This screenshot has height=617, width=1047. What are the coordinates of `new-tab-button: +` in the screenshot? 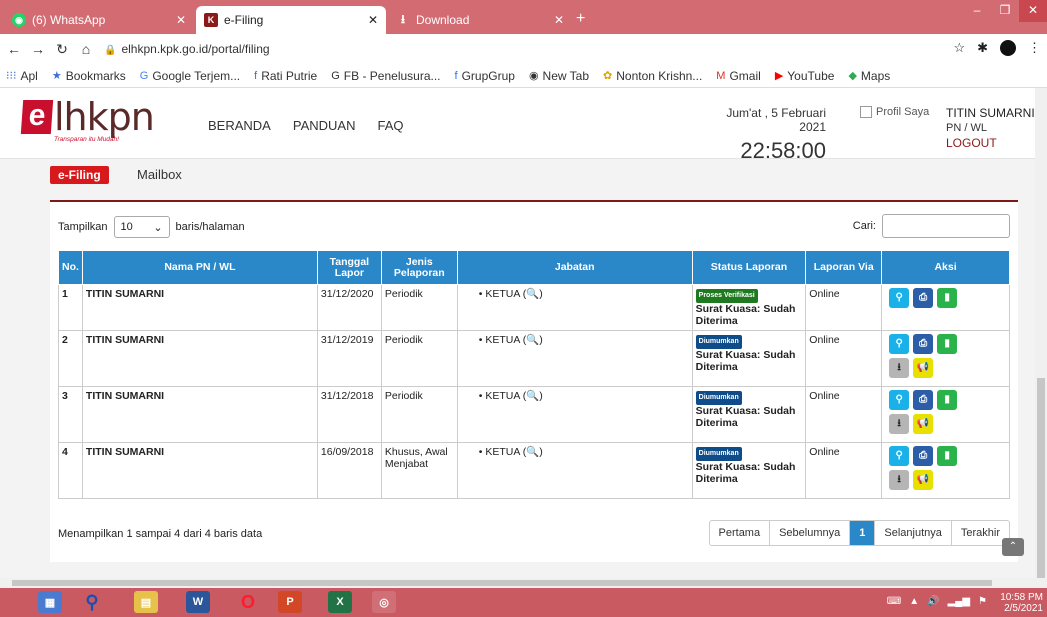 It's located at (580, 19).